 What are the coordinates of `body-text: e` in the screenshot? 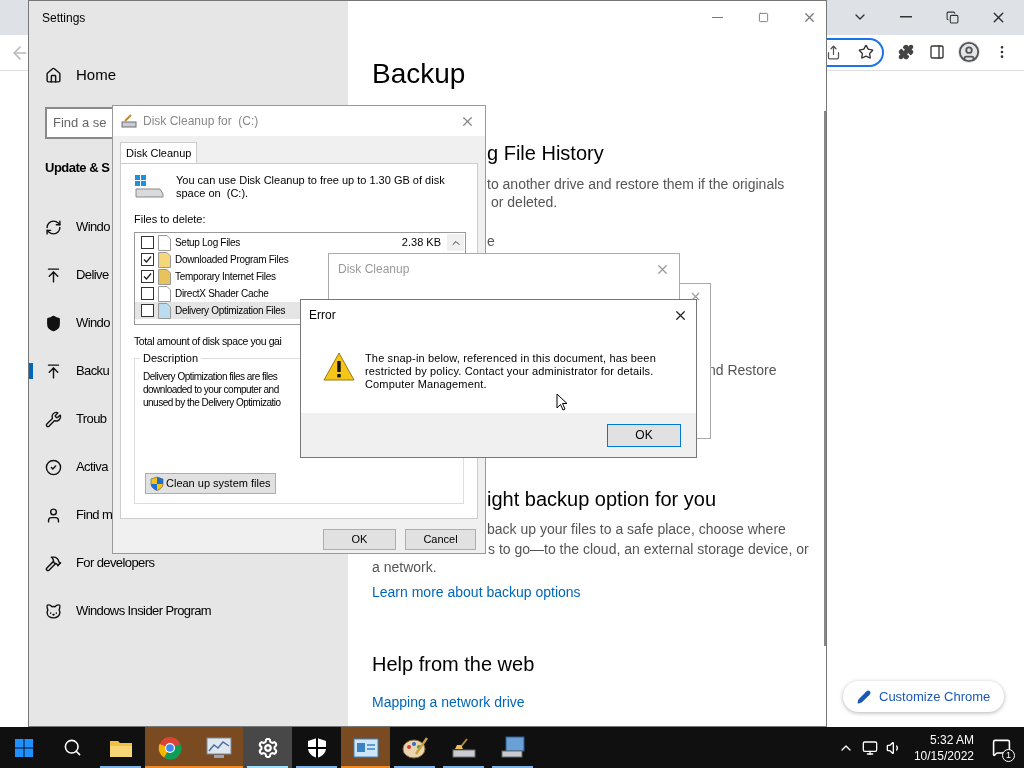 It's located at (491, 241).